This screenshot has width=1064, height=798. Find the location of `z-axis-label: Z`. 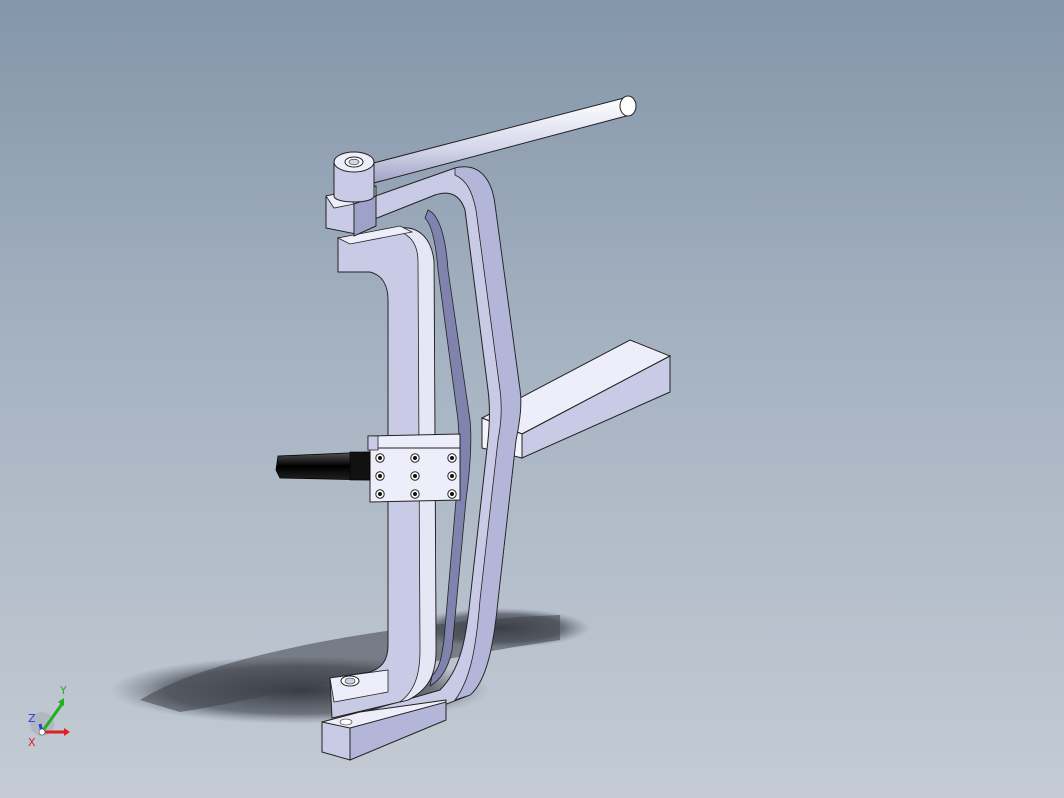

z-axis-label: Z is located at coordinates (32, 718).